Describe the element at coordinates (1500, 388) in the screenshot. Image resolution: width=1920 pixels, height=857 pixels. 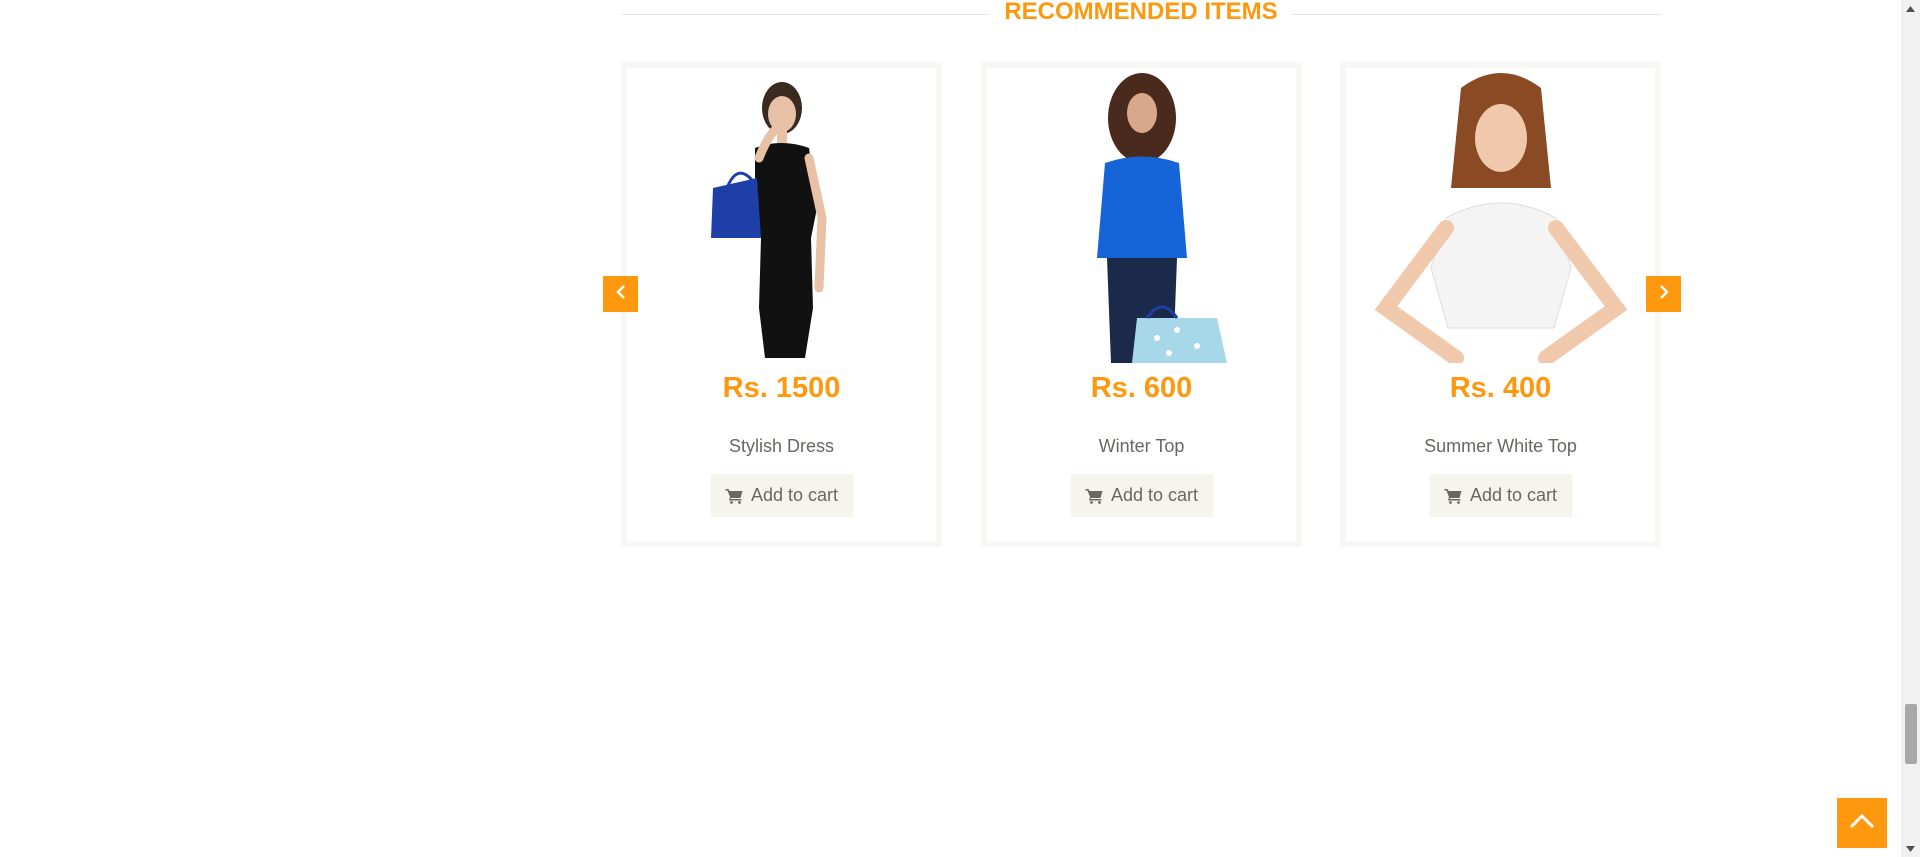
I see `product-price: Rs. 400` at that location.